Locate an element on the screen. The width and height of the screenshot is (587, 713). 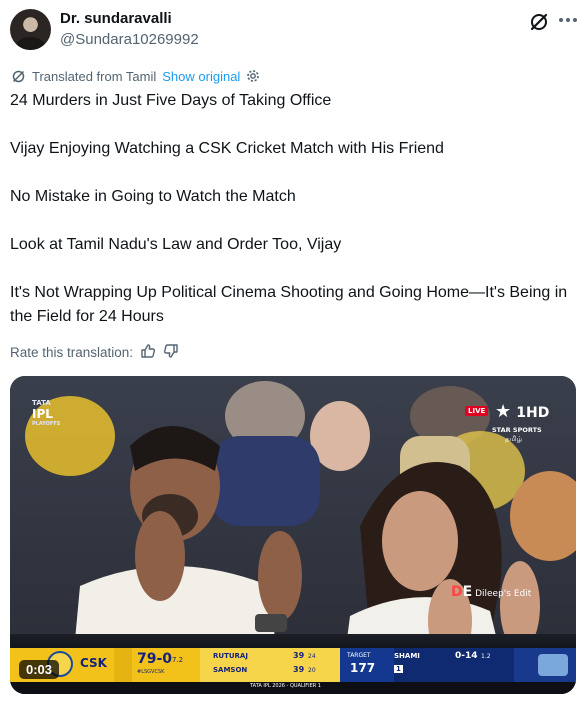
batter1-balls: 24 is located at coordinates (312, 656).